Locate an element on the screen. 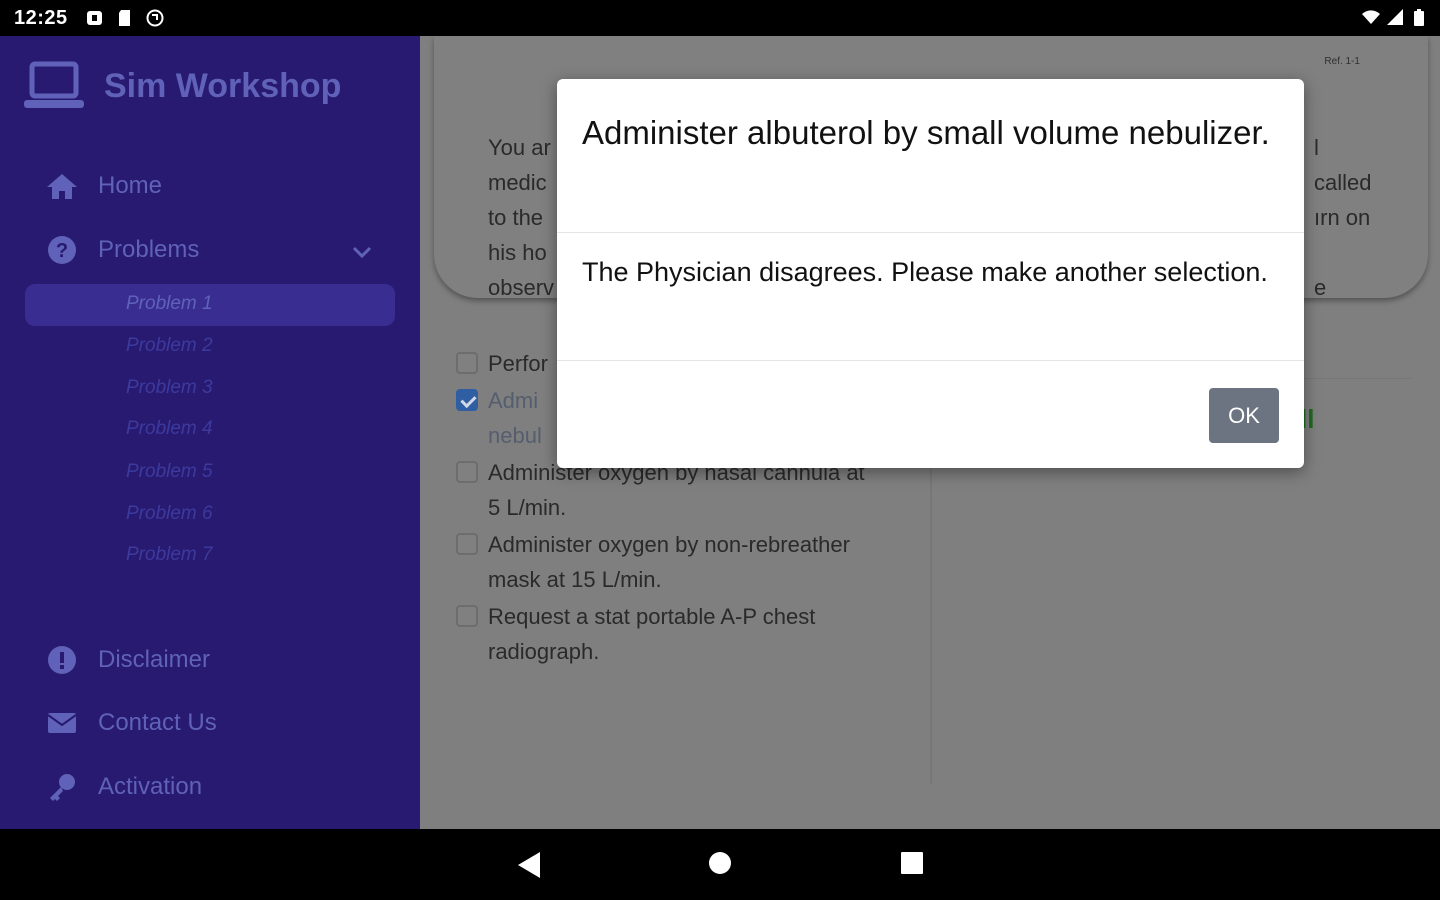 This screenshot has width=1440, height=900. status-time: 12:25 is located at coordinates (41, 18).